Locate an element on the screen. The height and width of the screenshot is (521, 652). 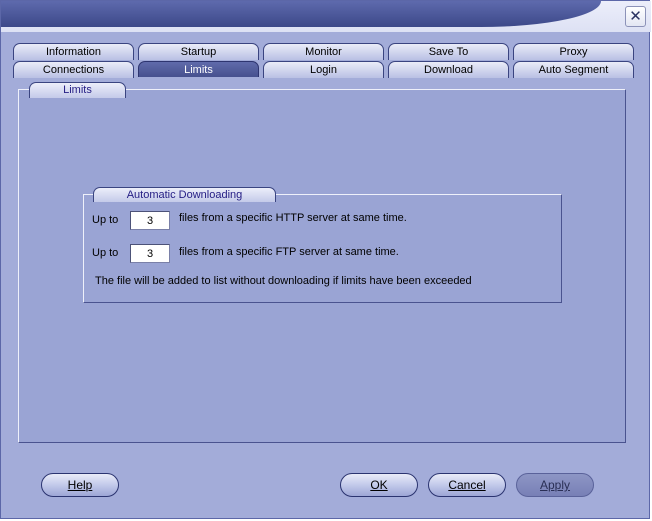
cancel-button-label: Cancel is located at coordinates (467, 485).